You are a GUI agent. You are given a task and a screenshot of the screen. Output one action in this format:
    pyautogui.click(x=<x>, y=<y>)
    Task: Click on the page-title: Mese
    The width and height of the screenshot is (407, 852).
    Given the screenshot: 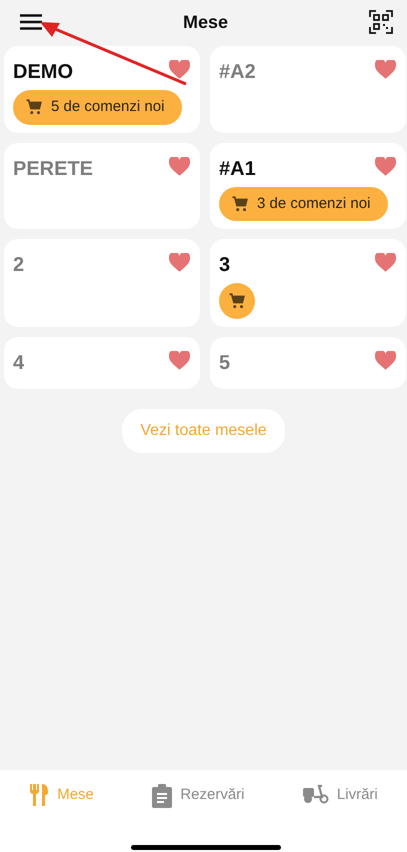 What is the action you would take?
    pyautogui.click(x=205, y=22)
    